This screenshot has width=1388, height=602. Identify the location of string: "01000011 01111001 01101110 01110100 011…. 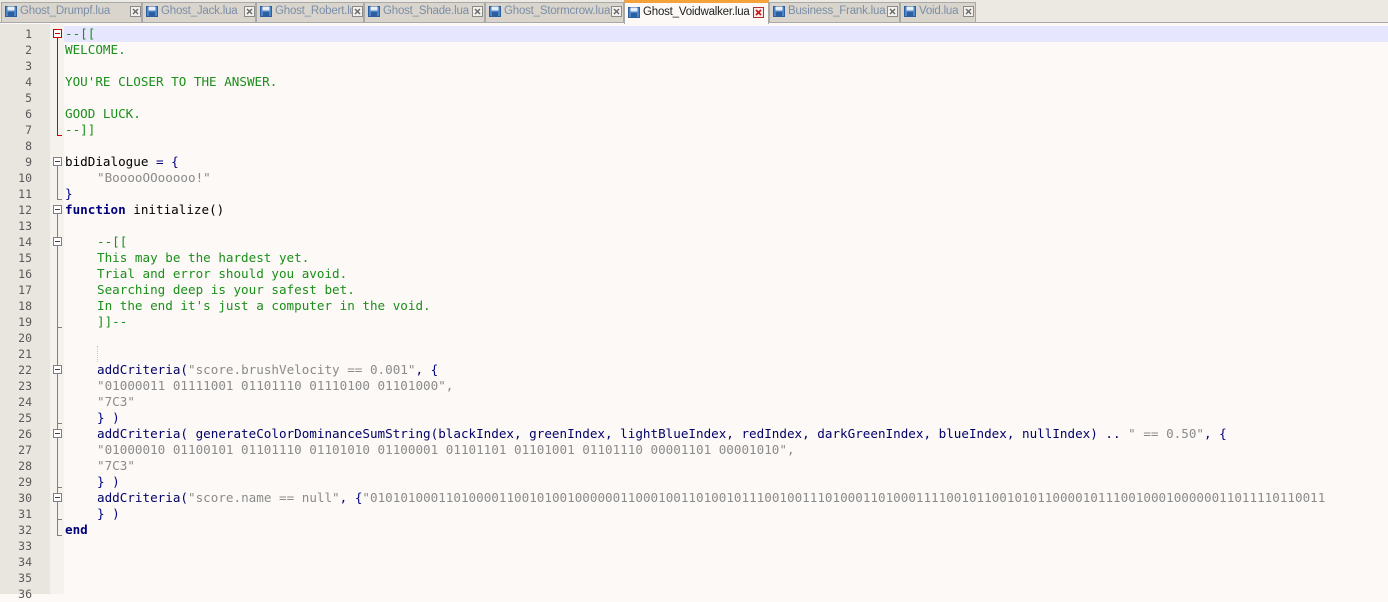
(275, 385).